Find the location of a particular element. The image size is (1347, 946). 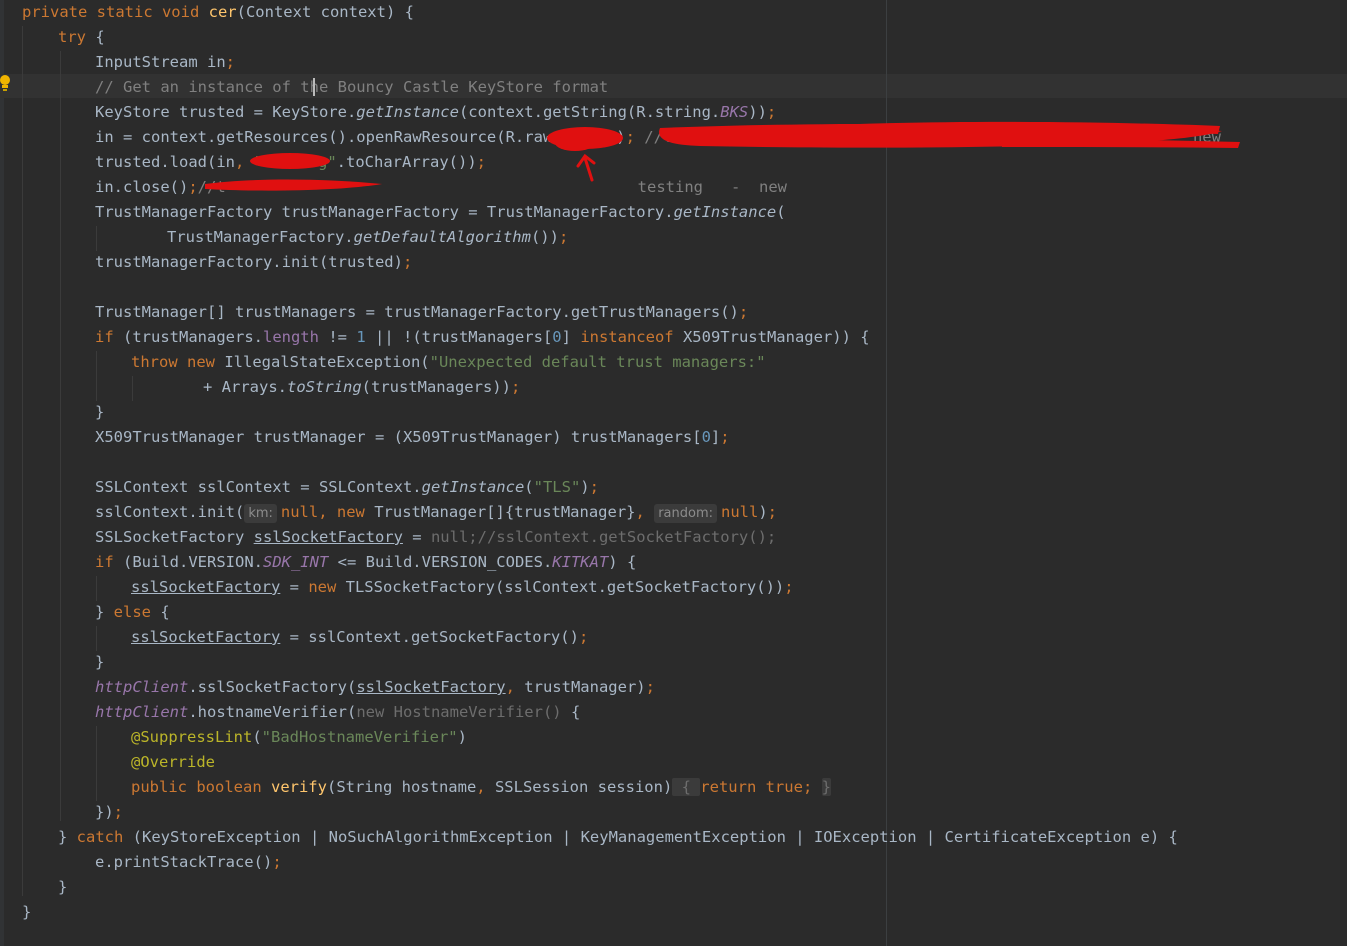

comment-token: new is located at coordinates (1206, 137).